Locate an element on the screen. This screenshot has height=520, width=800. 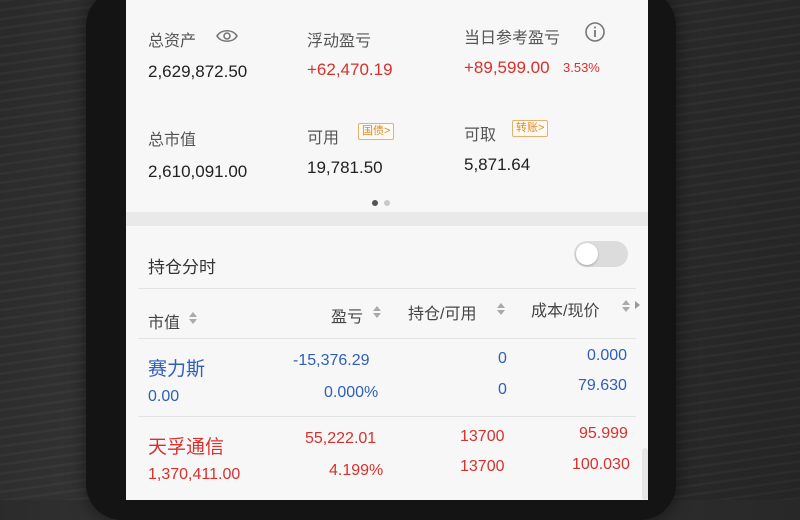
holdings-intraday-toggle is located at coordinates (601, 254).